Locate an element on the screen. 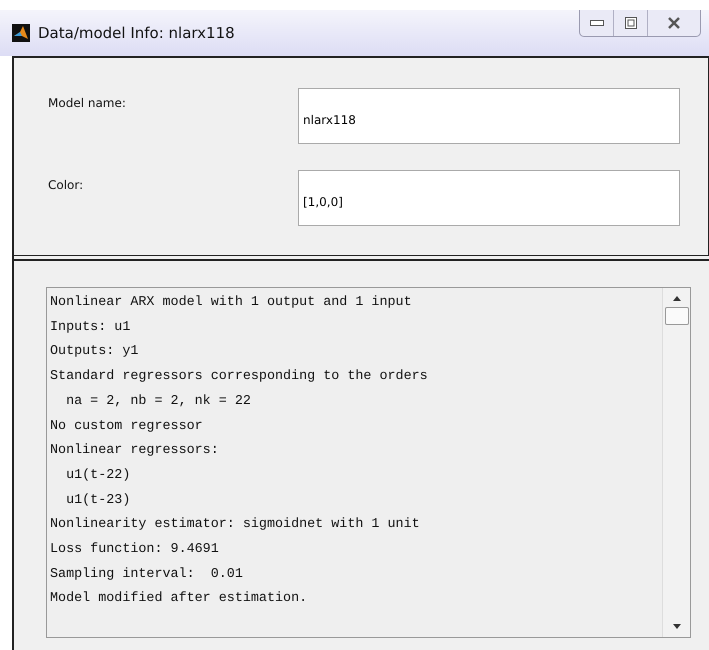  info-text-line: No custom regressor is located at coordinates (127, 427).